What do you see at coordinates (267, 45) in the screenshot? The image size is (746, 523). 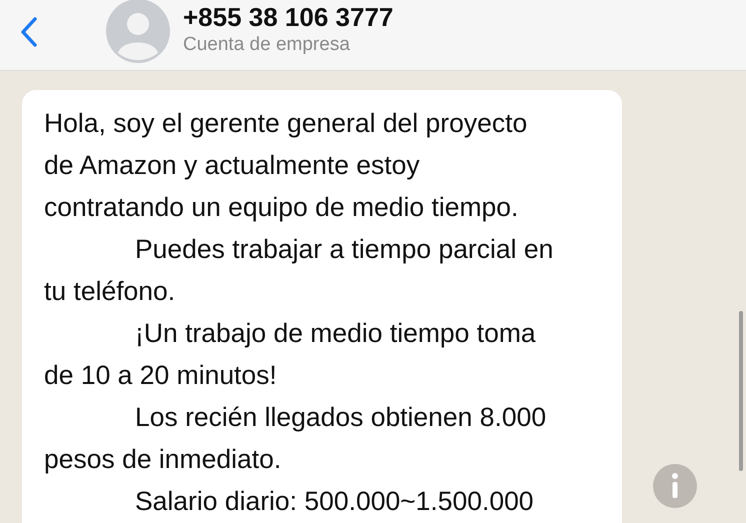 I see `contact-subtitle: Cuenta de empresa` at bounding box center [267, 45].